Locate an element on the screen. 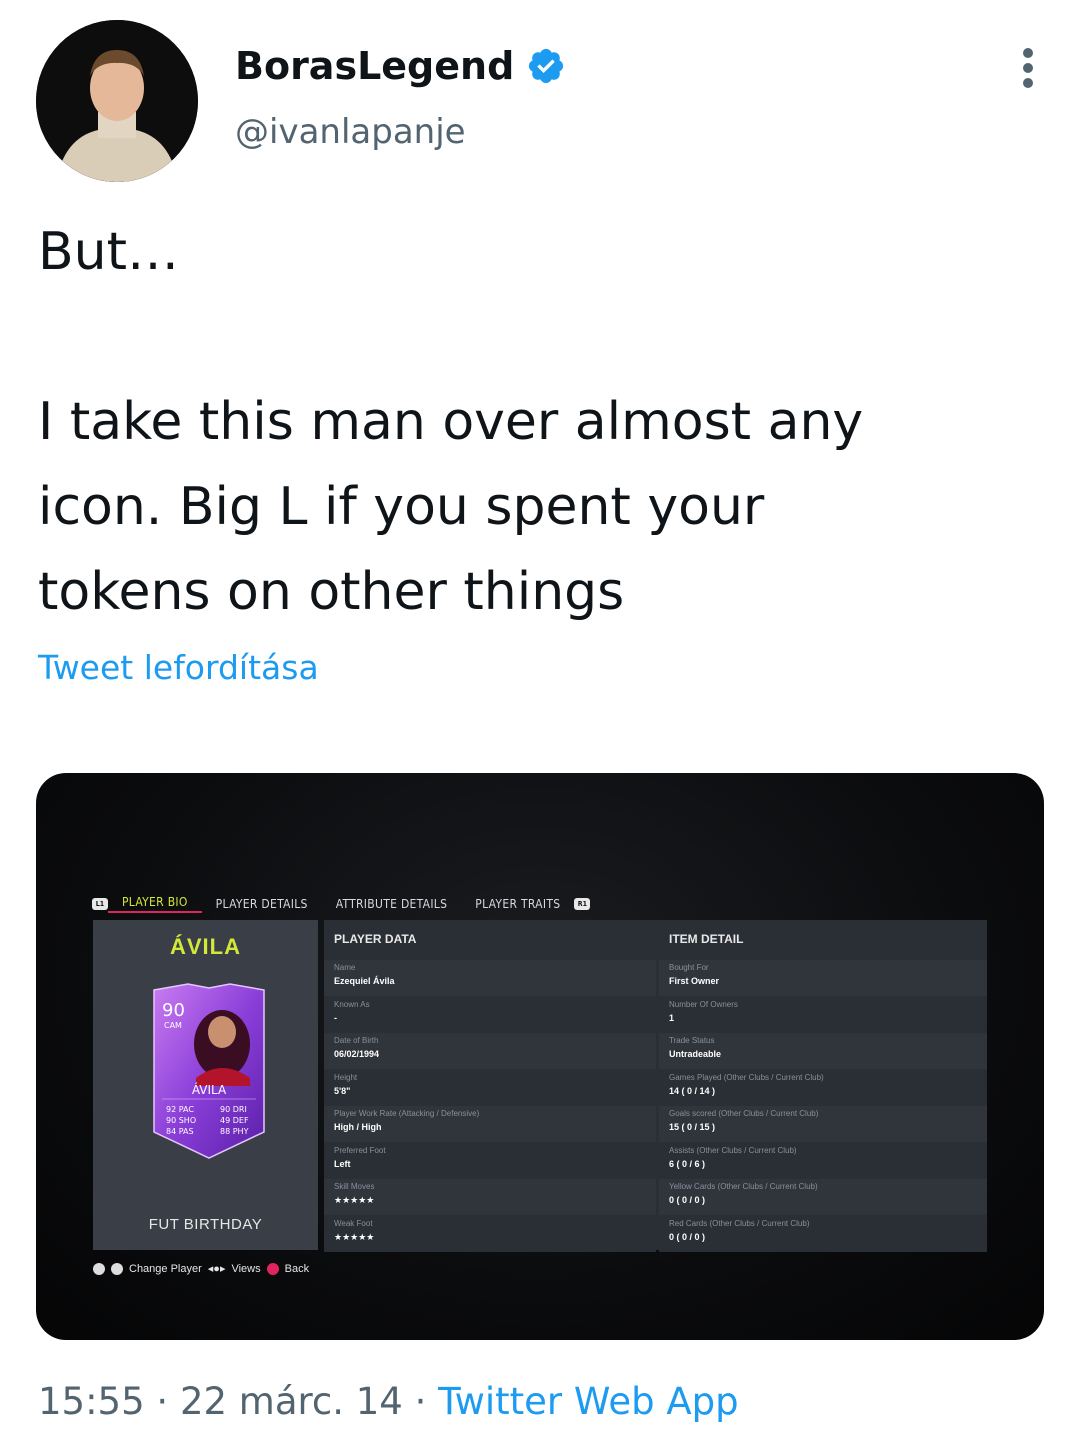  translate-tweet-link: Tweet lefordítása is located at coordinates (178, 667).